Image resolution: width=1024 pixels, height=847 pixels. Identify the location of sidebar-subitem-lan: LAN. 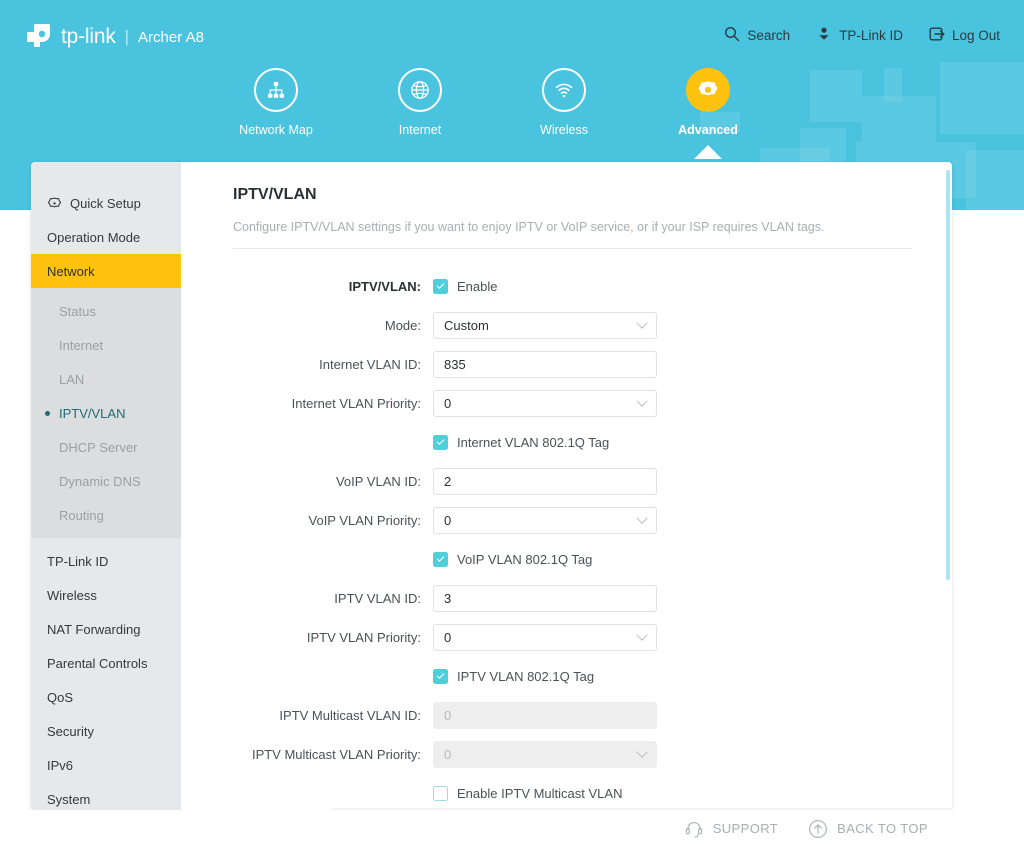
(106, 379).